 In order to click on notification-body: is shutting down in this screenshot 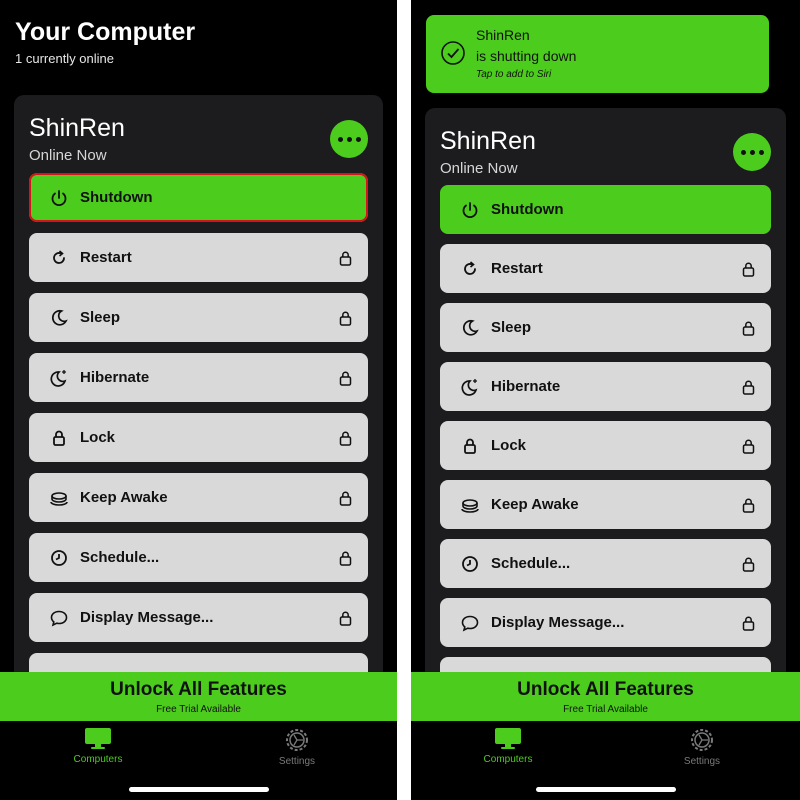, I will do `click(526, 56)`.